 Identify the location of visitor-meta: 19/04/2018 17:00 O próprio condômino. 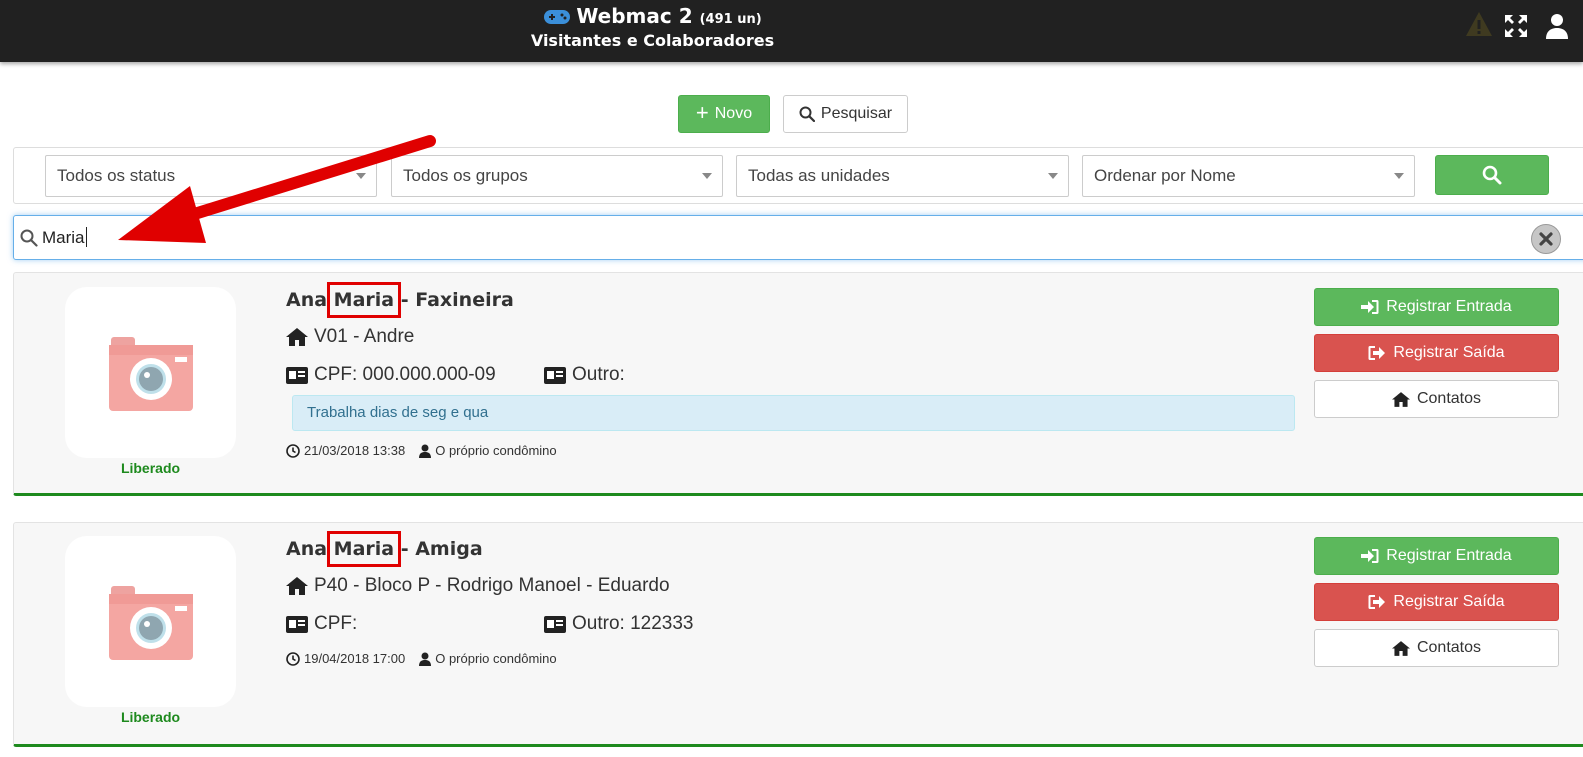
(421, 658).